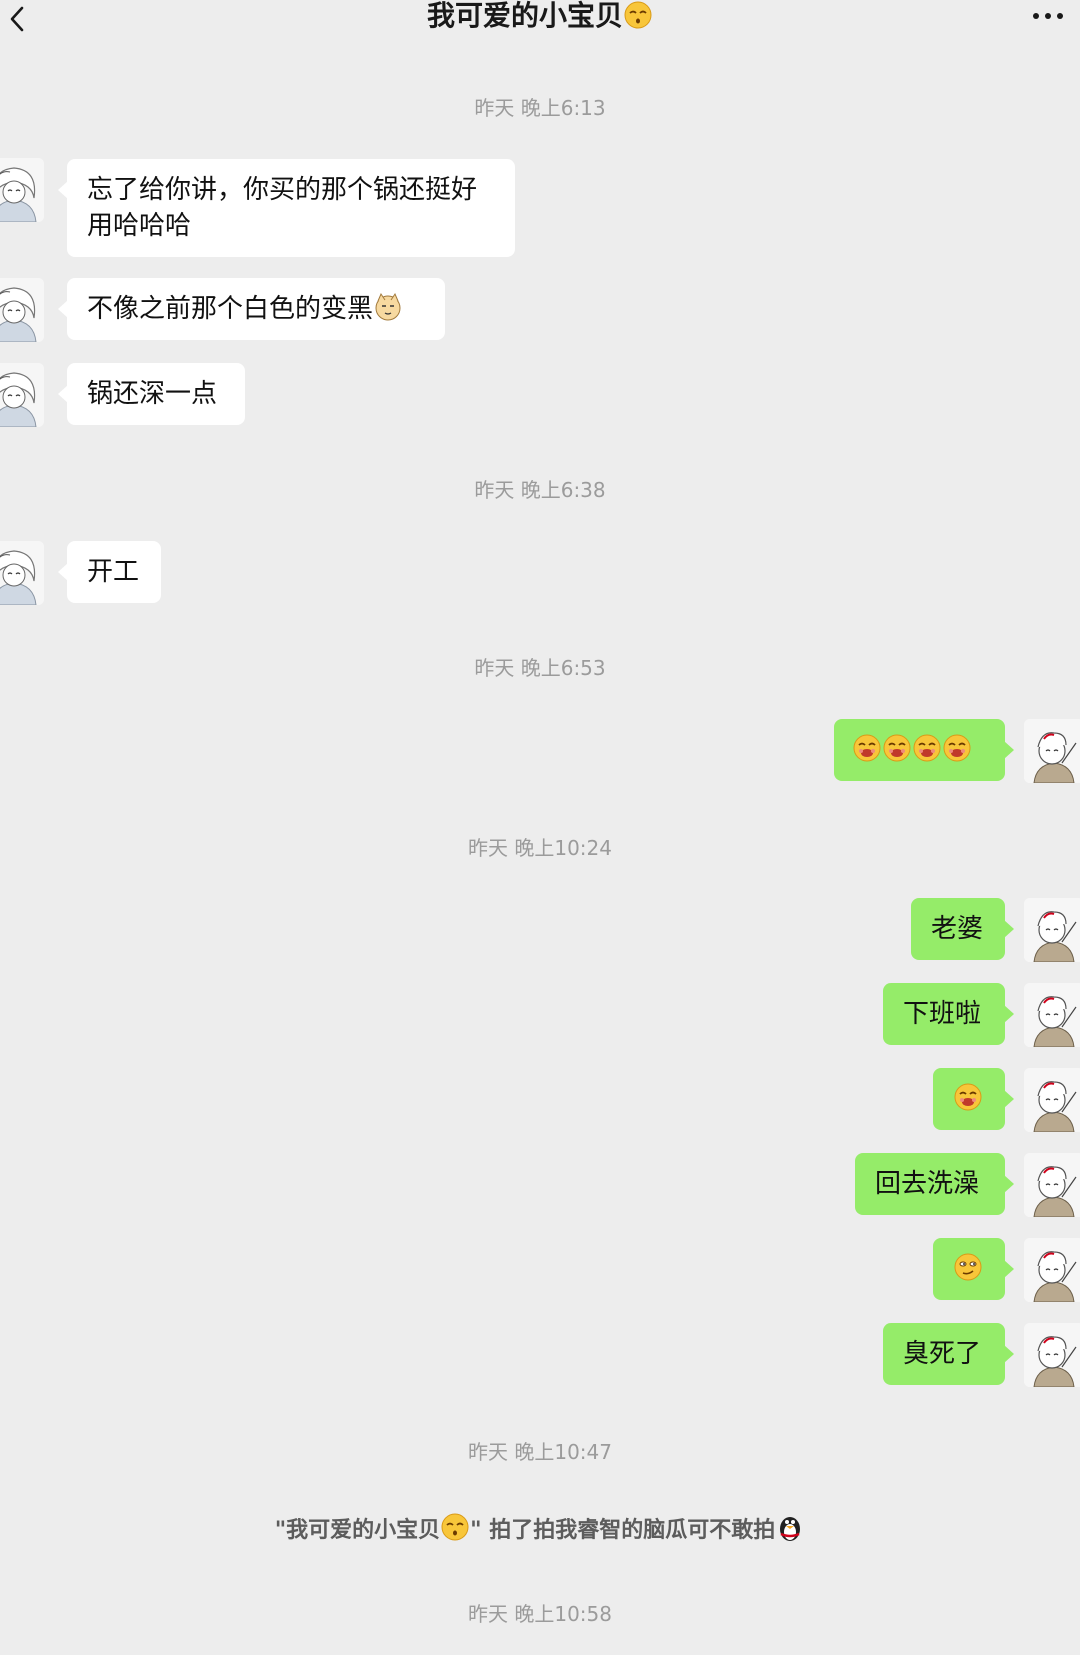 The height and width of the screenshot is (1655, 1080). I want to click on pat-system-message: "我可爱的小宝贝 " 拍了拍我睿智的脑瓜可不敢拍, so click(540, 1528).